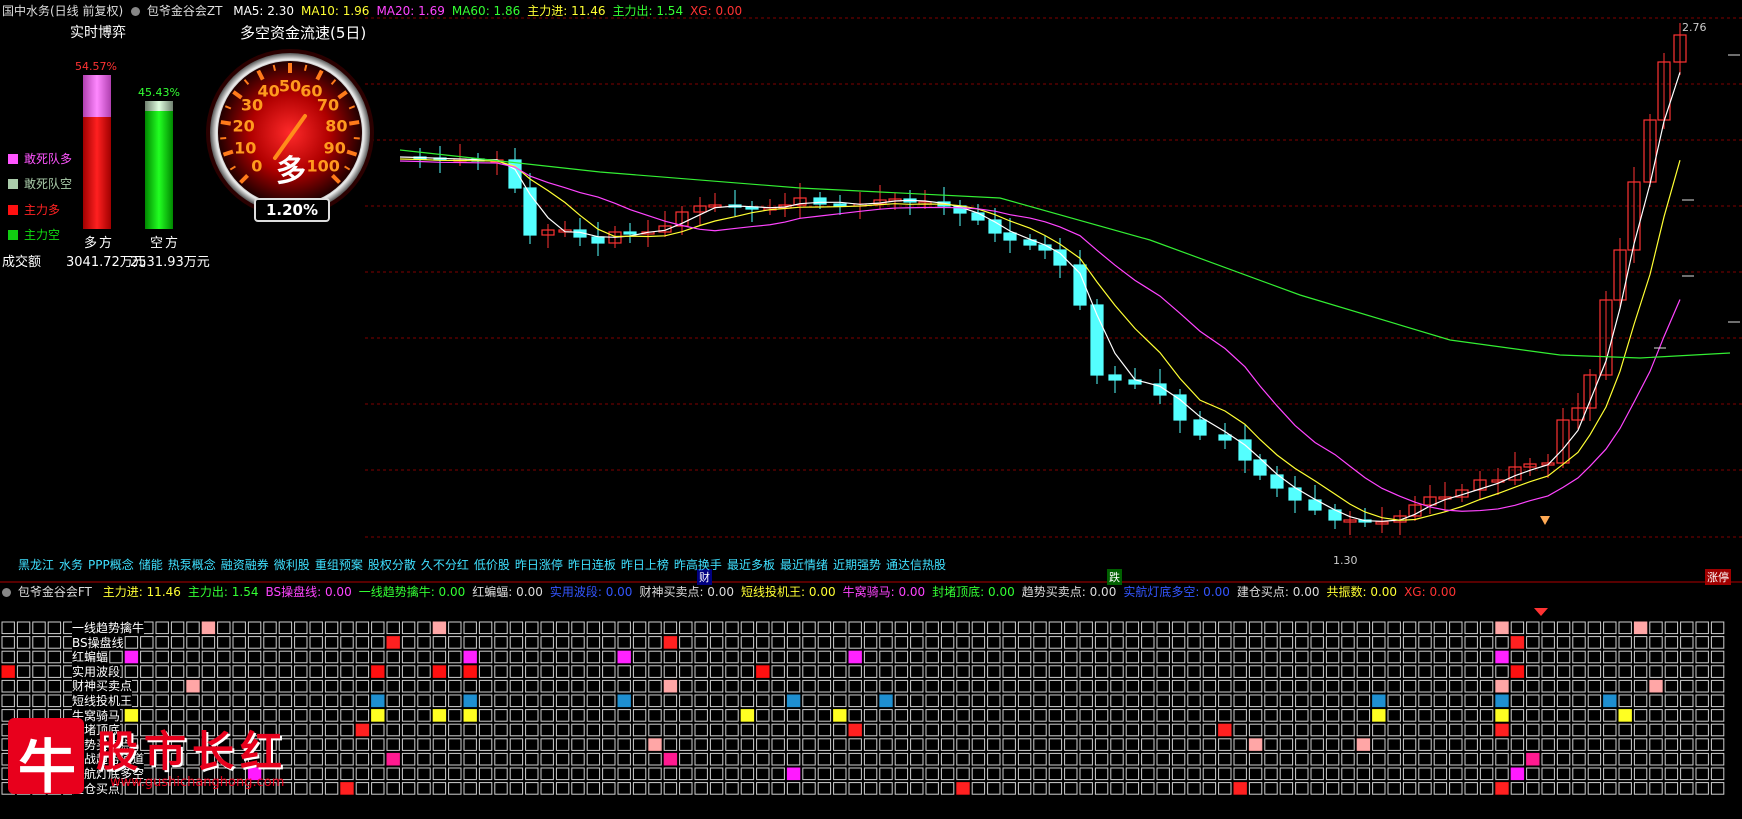  Describe the element at coordinates (539, 565) in the screenshot. I see `concept-tag: 昨日涨停` at that location.